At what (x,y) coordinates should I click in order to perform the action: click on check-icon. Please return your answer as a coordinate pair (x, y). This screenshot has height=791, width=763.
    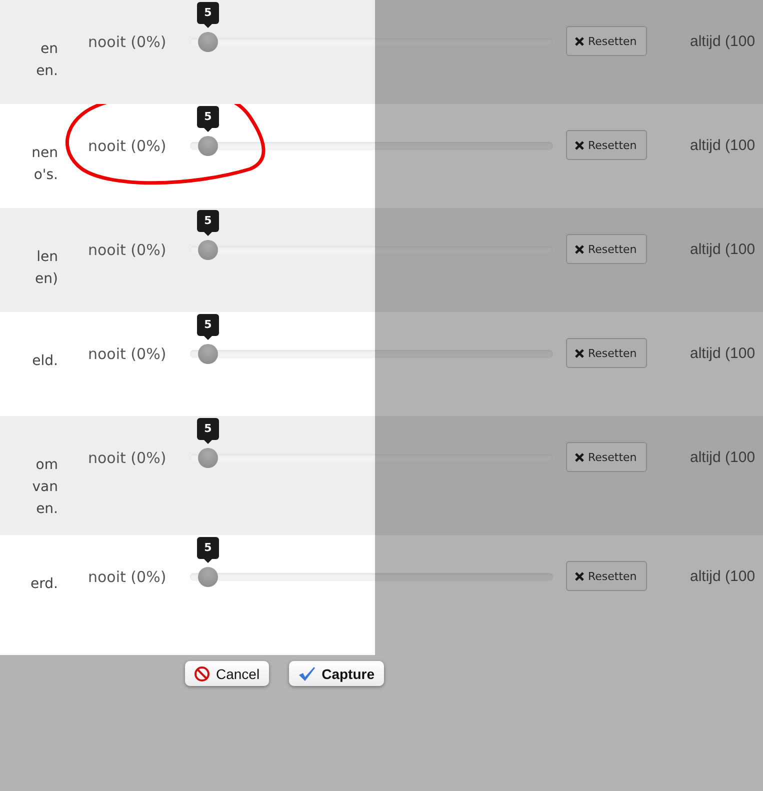
    Looking at the image, I should click on (307, 674).